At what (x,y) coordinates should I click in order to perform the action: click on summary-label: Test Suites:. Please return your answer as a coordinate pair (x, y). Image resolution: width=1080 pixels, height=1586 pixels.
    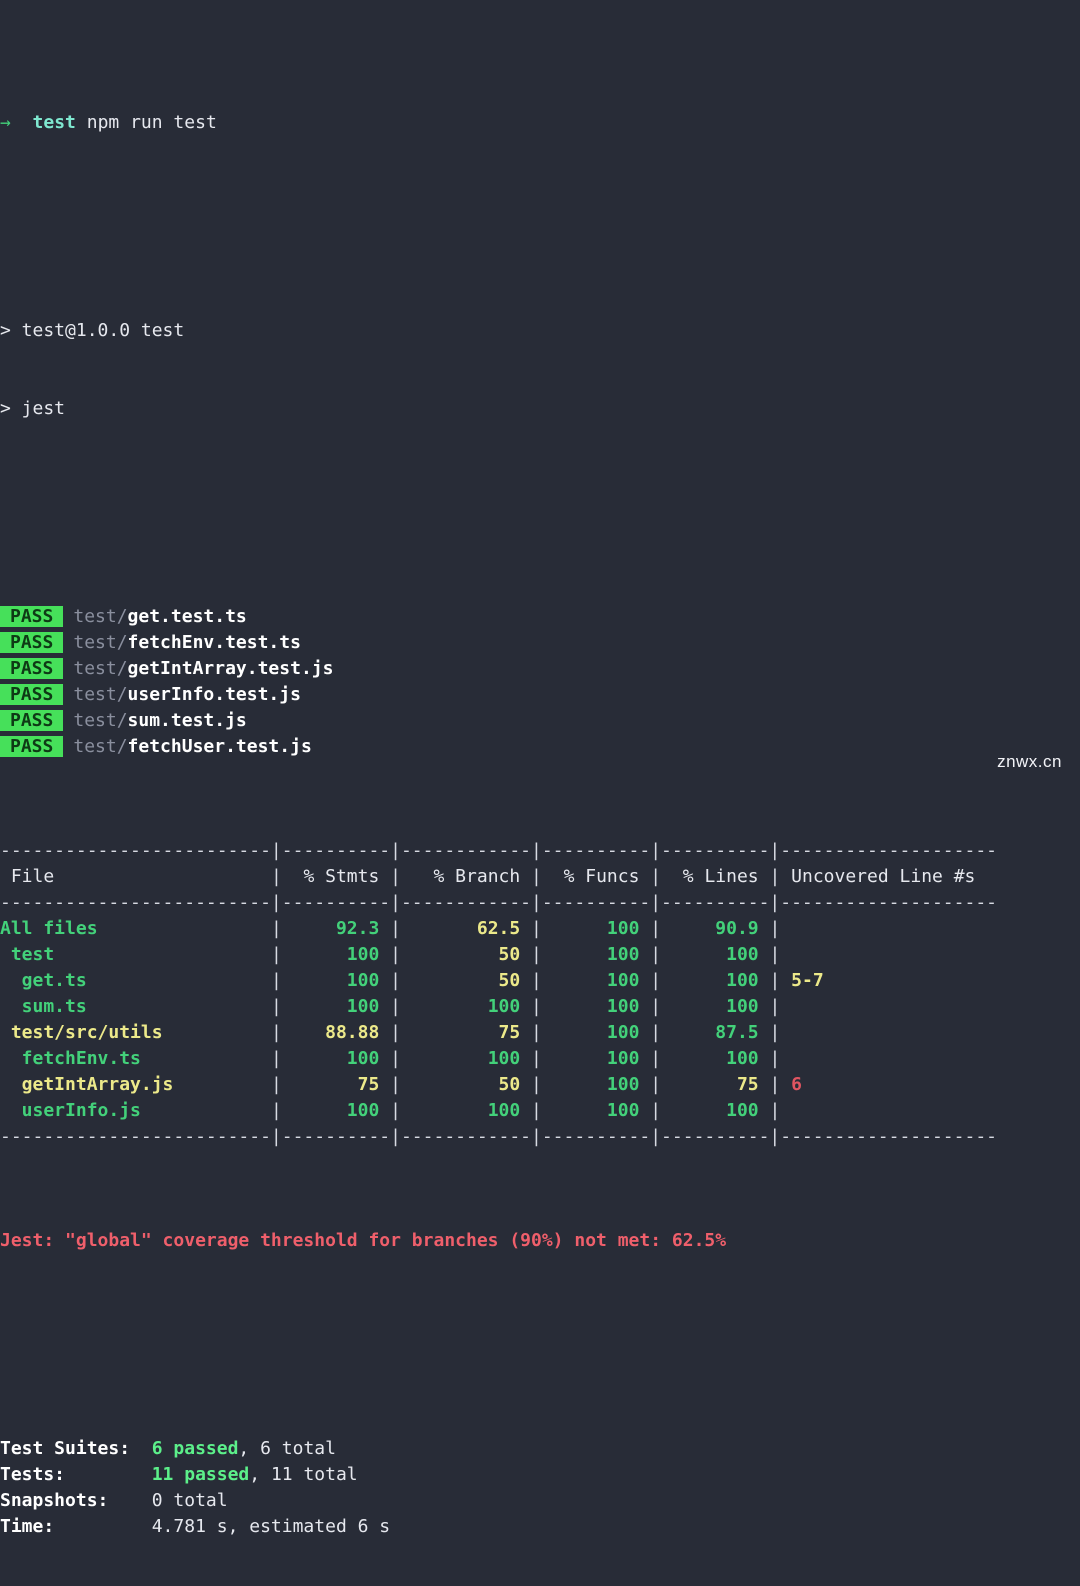
    Looking at the image, I should click on (76, 1448).